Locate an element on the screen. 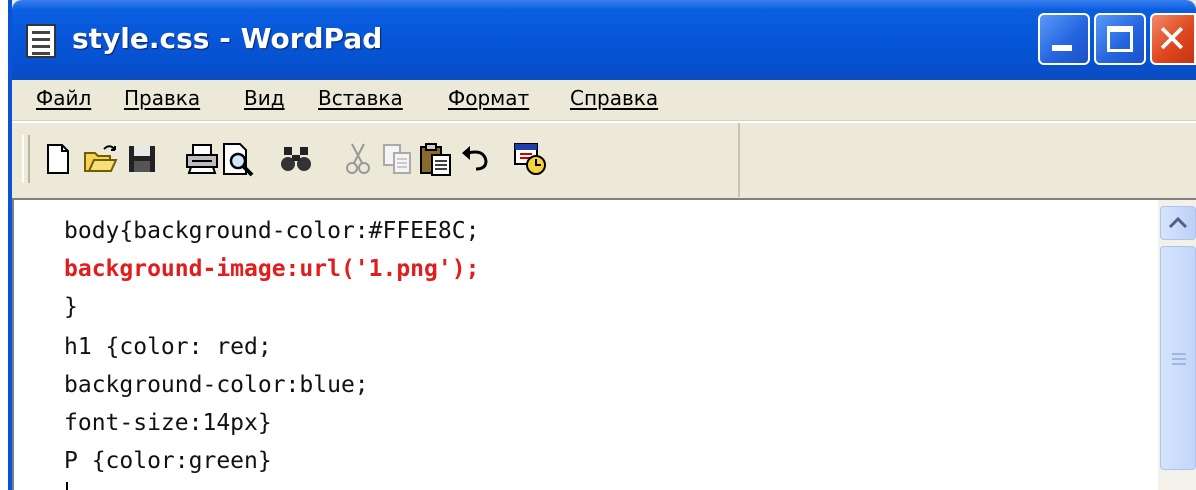 The image size is (1196, 490). close-button: ✕ is located at coordinates (1173, 39).